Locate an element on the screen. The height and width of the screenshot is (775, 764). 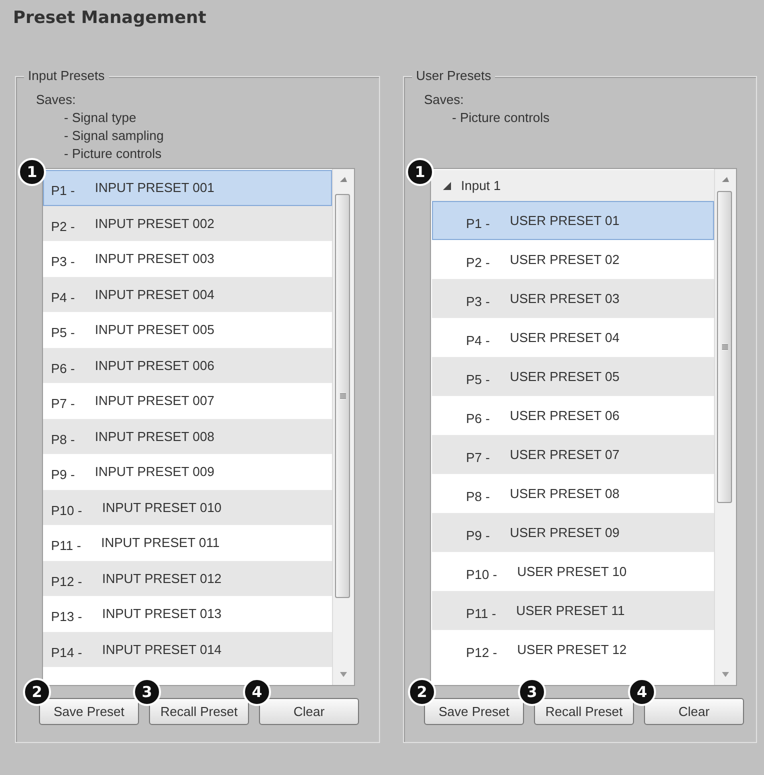
preset-name: USER PRESET 03 is located at coordinates (565, 298).